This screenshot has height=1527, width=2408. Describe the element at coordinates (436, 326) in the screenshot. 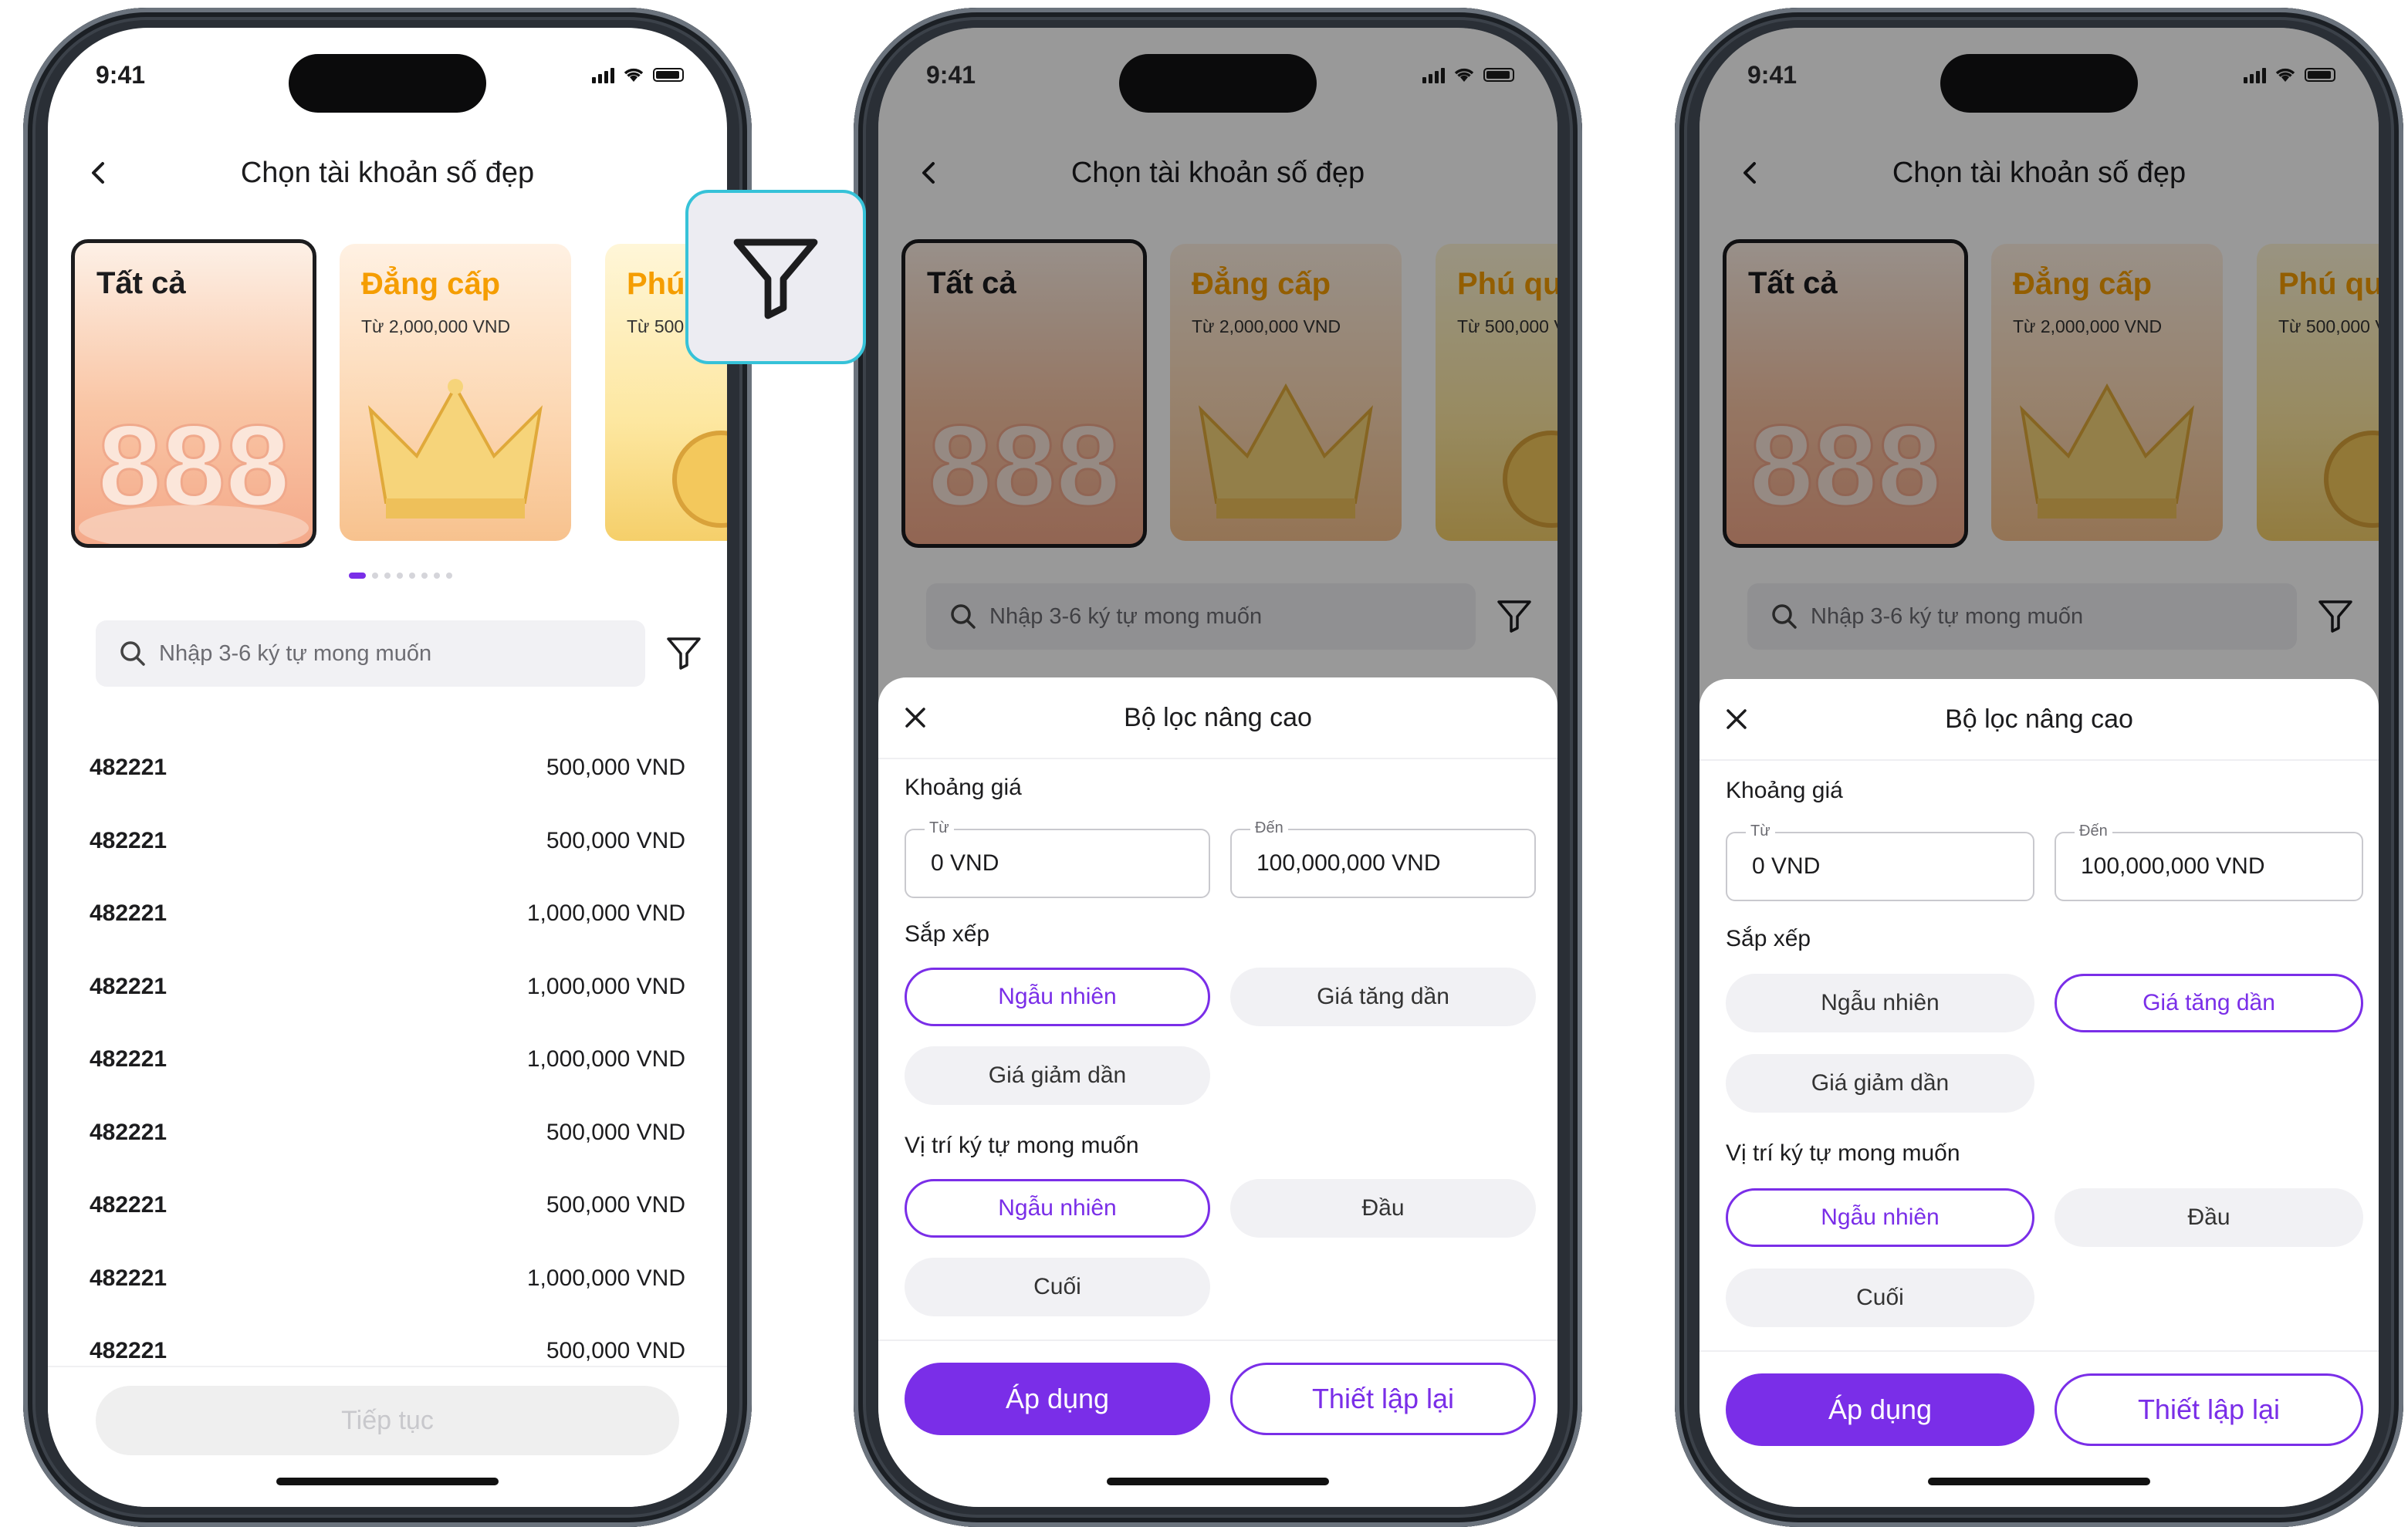

I see `card-subtitle: Từ 2,000,000 VND` at that location.